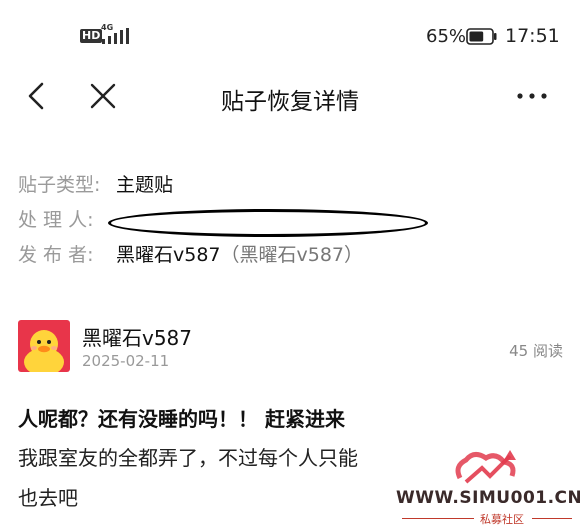 The image size is (580, 530). I want to click on status-bar: HD 4G 65% 17:51, so click(290, 36).